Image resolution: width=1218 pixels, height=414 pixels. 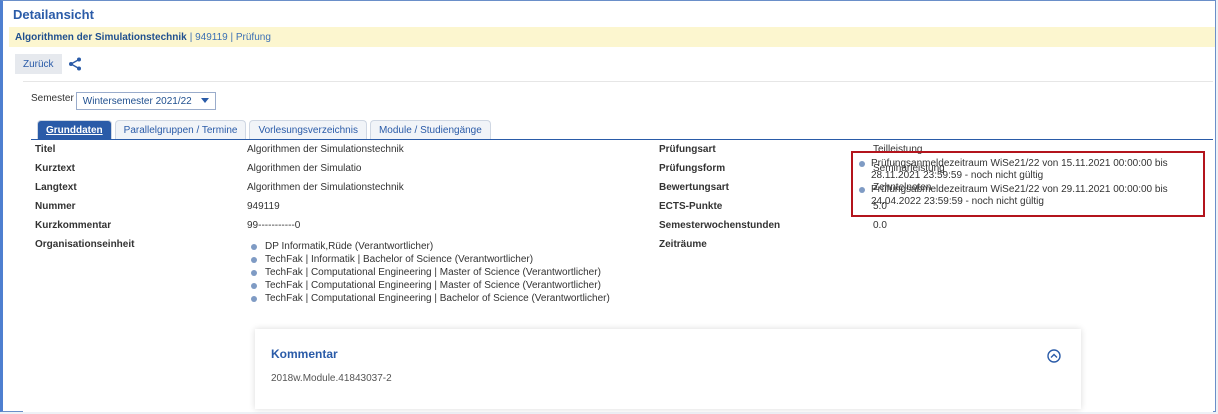 What do you see at coordinates (180, 129) in the screenshot?
I see `tab-parallelgruppen: Parallelgruppen / Termine` at bounding box center [180, 129].